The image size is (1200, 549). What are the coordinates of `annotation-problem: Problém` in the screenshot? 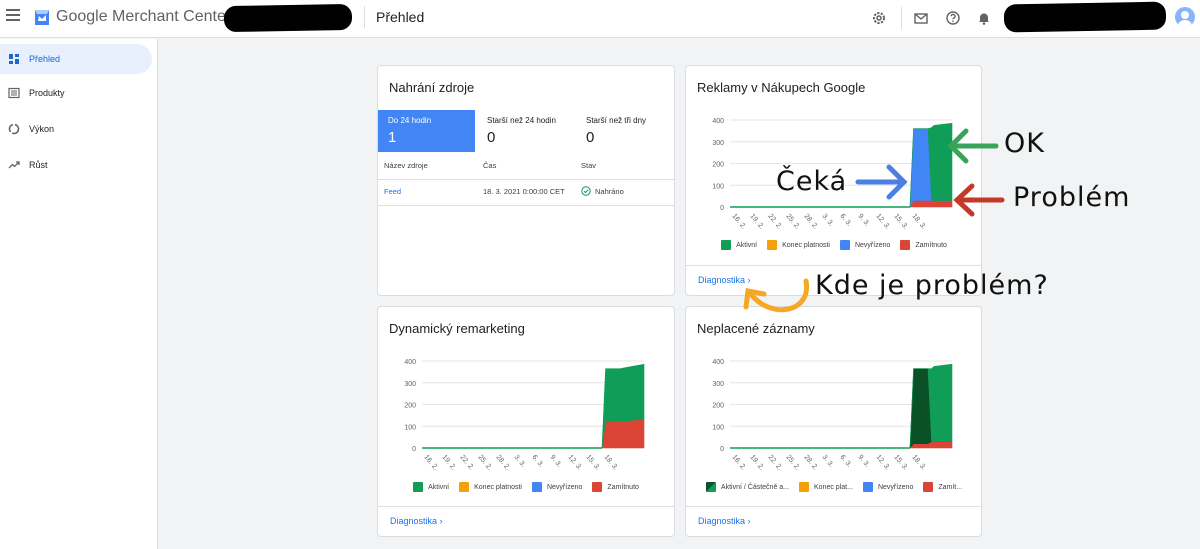 It's located at (1072, 197).